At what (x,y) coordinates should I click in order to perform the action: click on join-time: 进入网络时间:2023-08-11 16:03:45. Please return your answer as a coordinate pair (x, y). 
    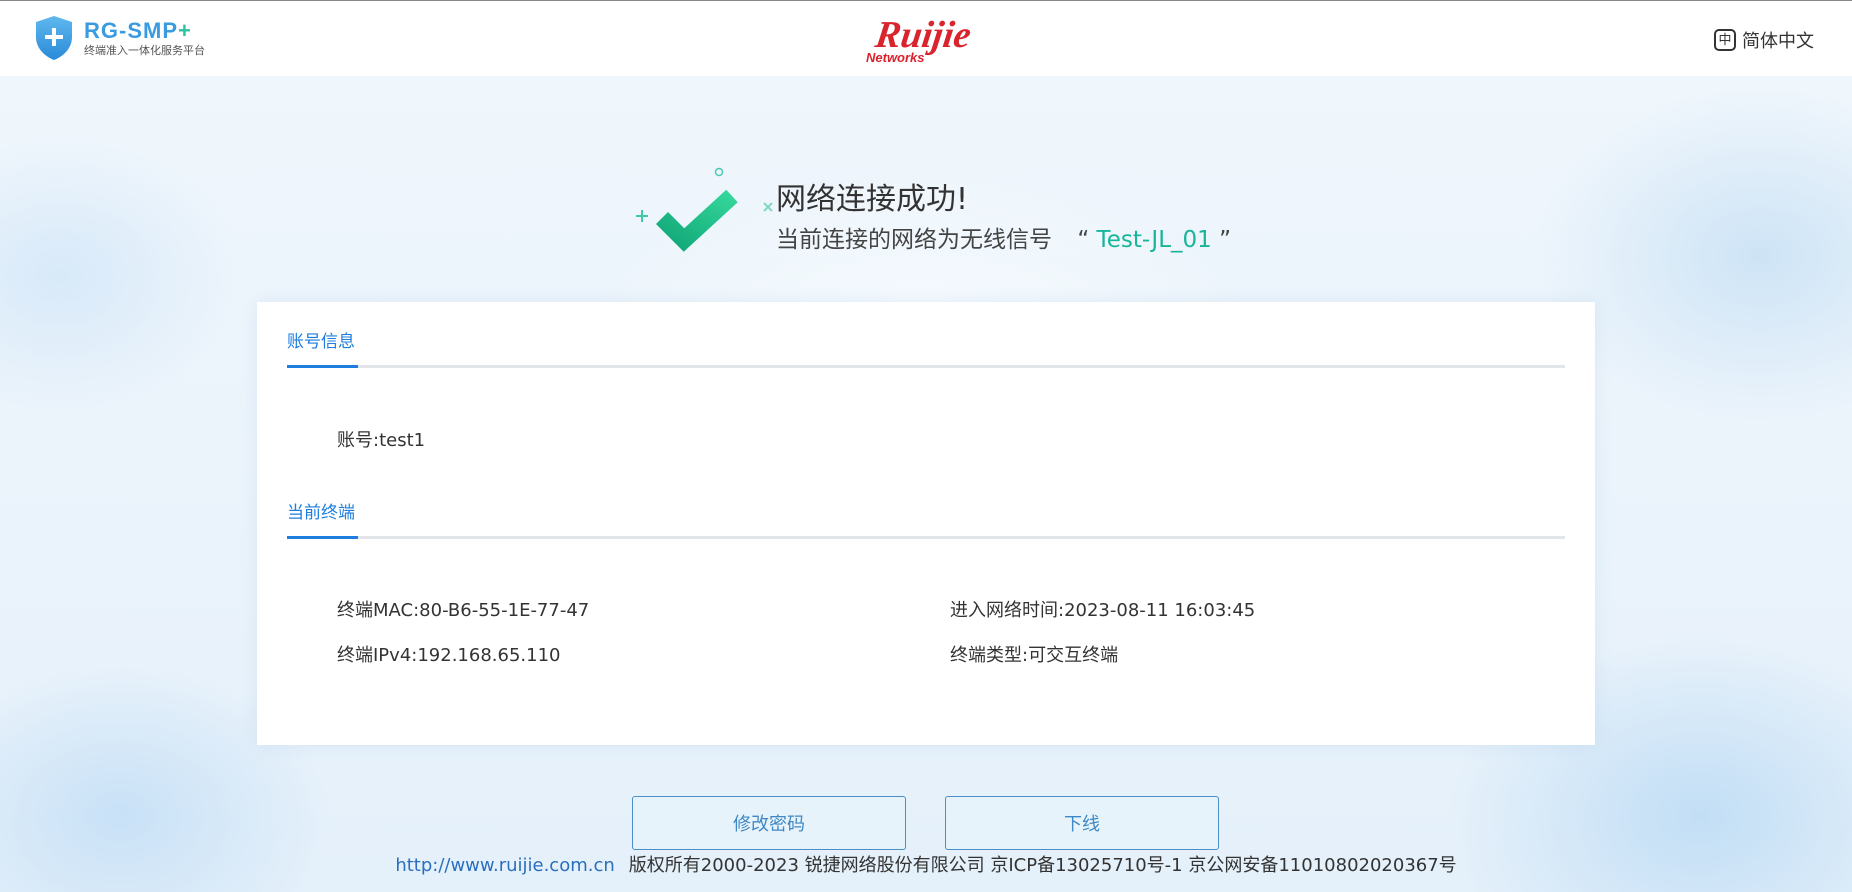
    Looking at the image, I should click on (1103, 610).